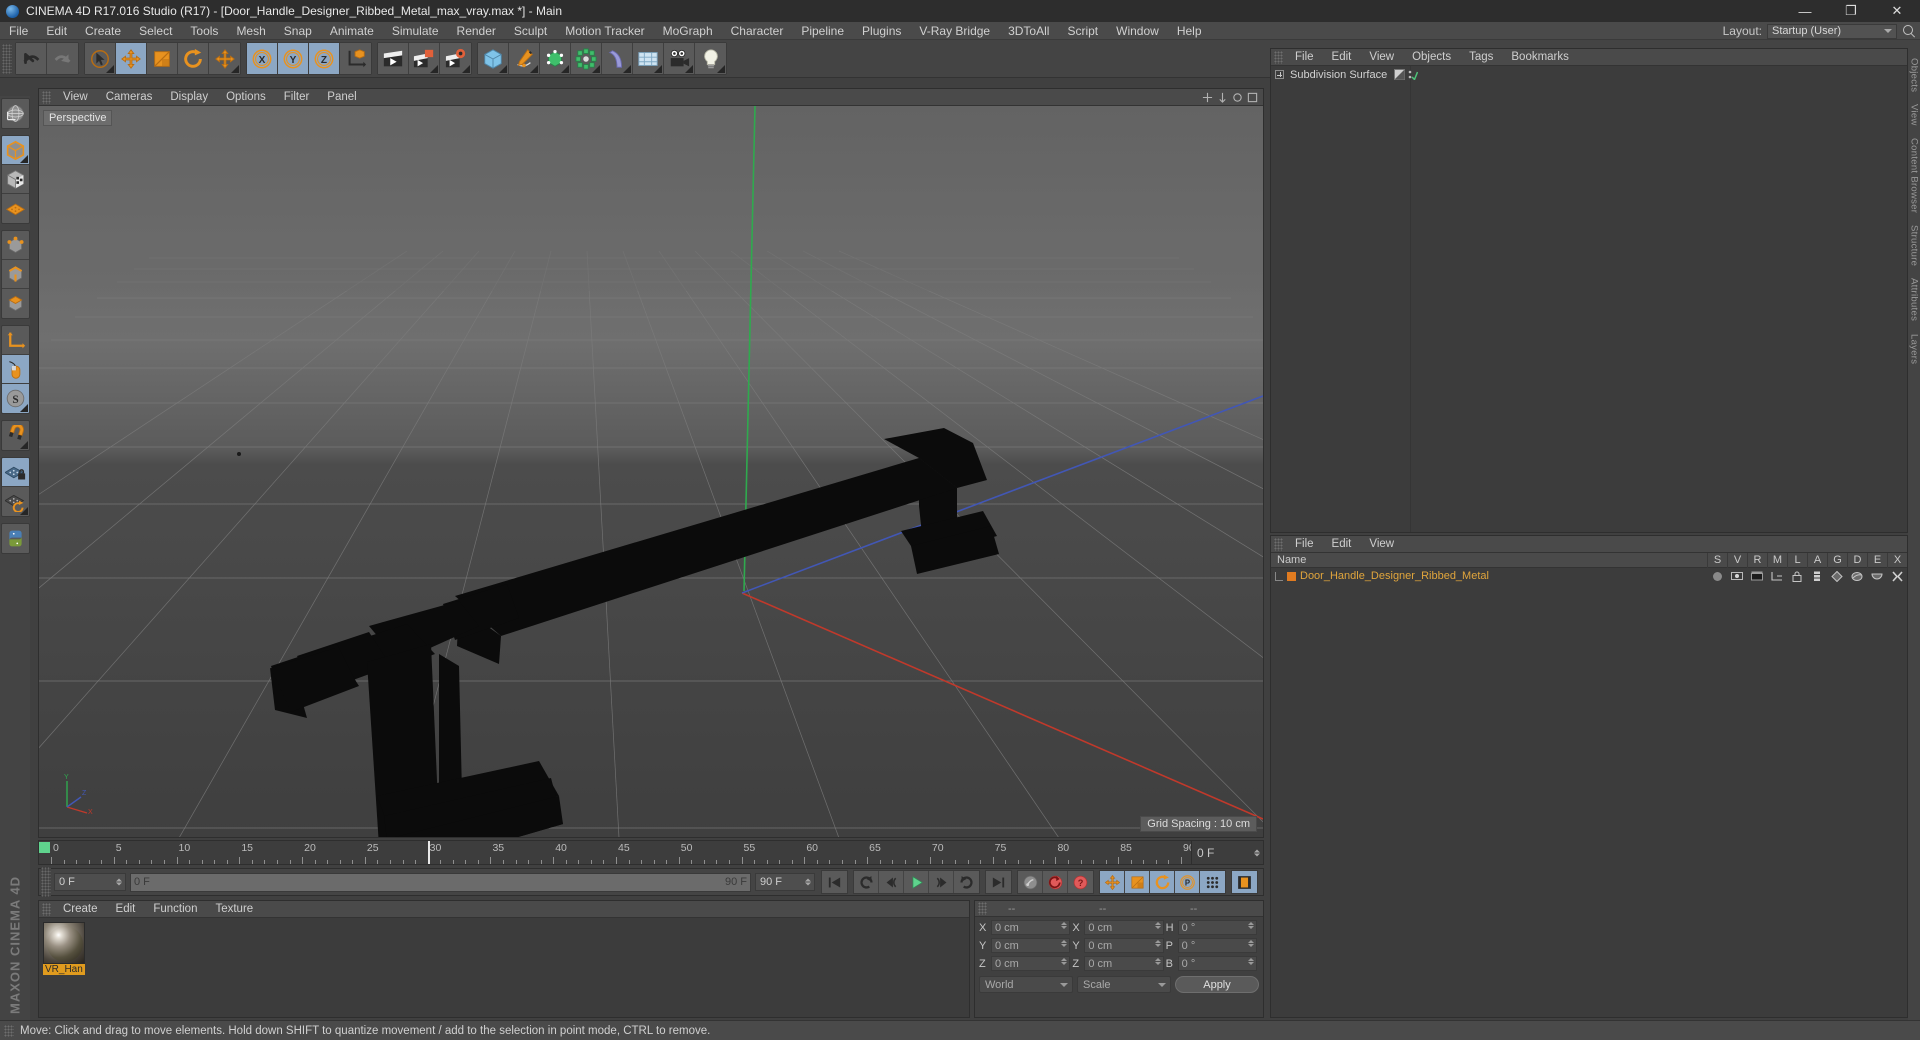 This screenshot has width=1920, height=1040. I want to click on keyframe-selection-button: ?, so click(1080, 882).